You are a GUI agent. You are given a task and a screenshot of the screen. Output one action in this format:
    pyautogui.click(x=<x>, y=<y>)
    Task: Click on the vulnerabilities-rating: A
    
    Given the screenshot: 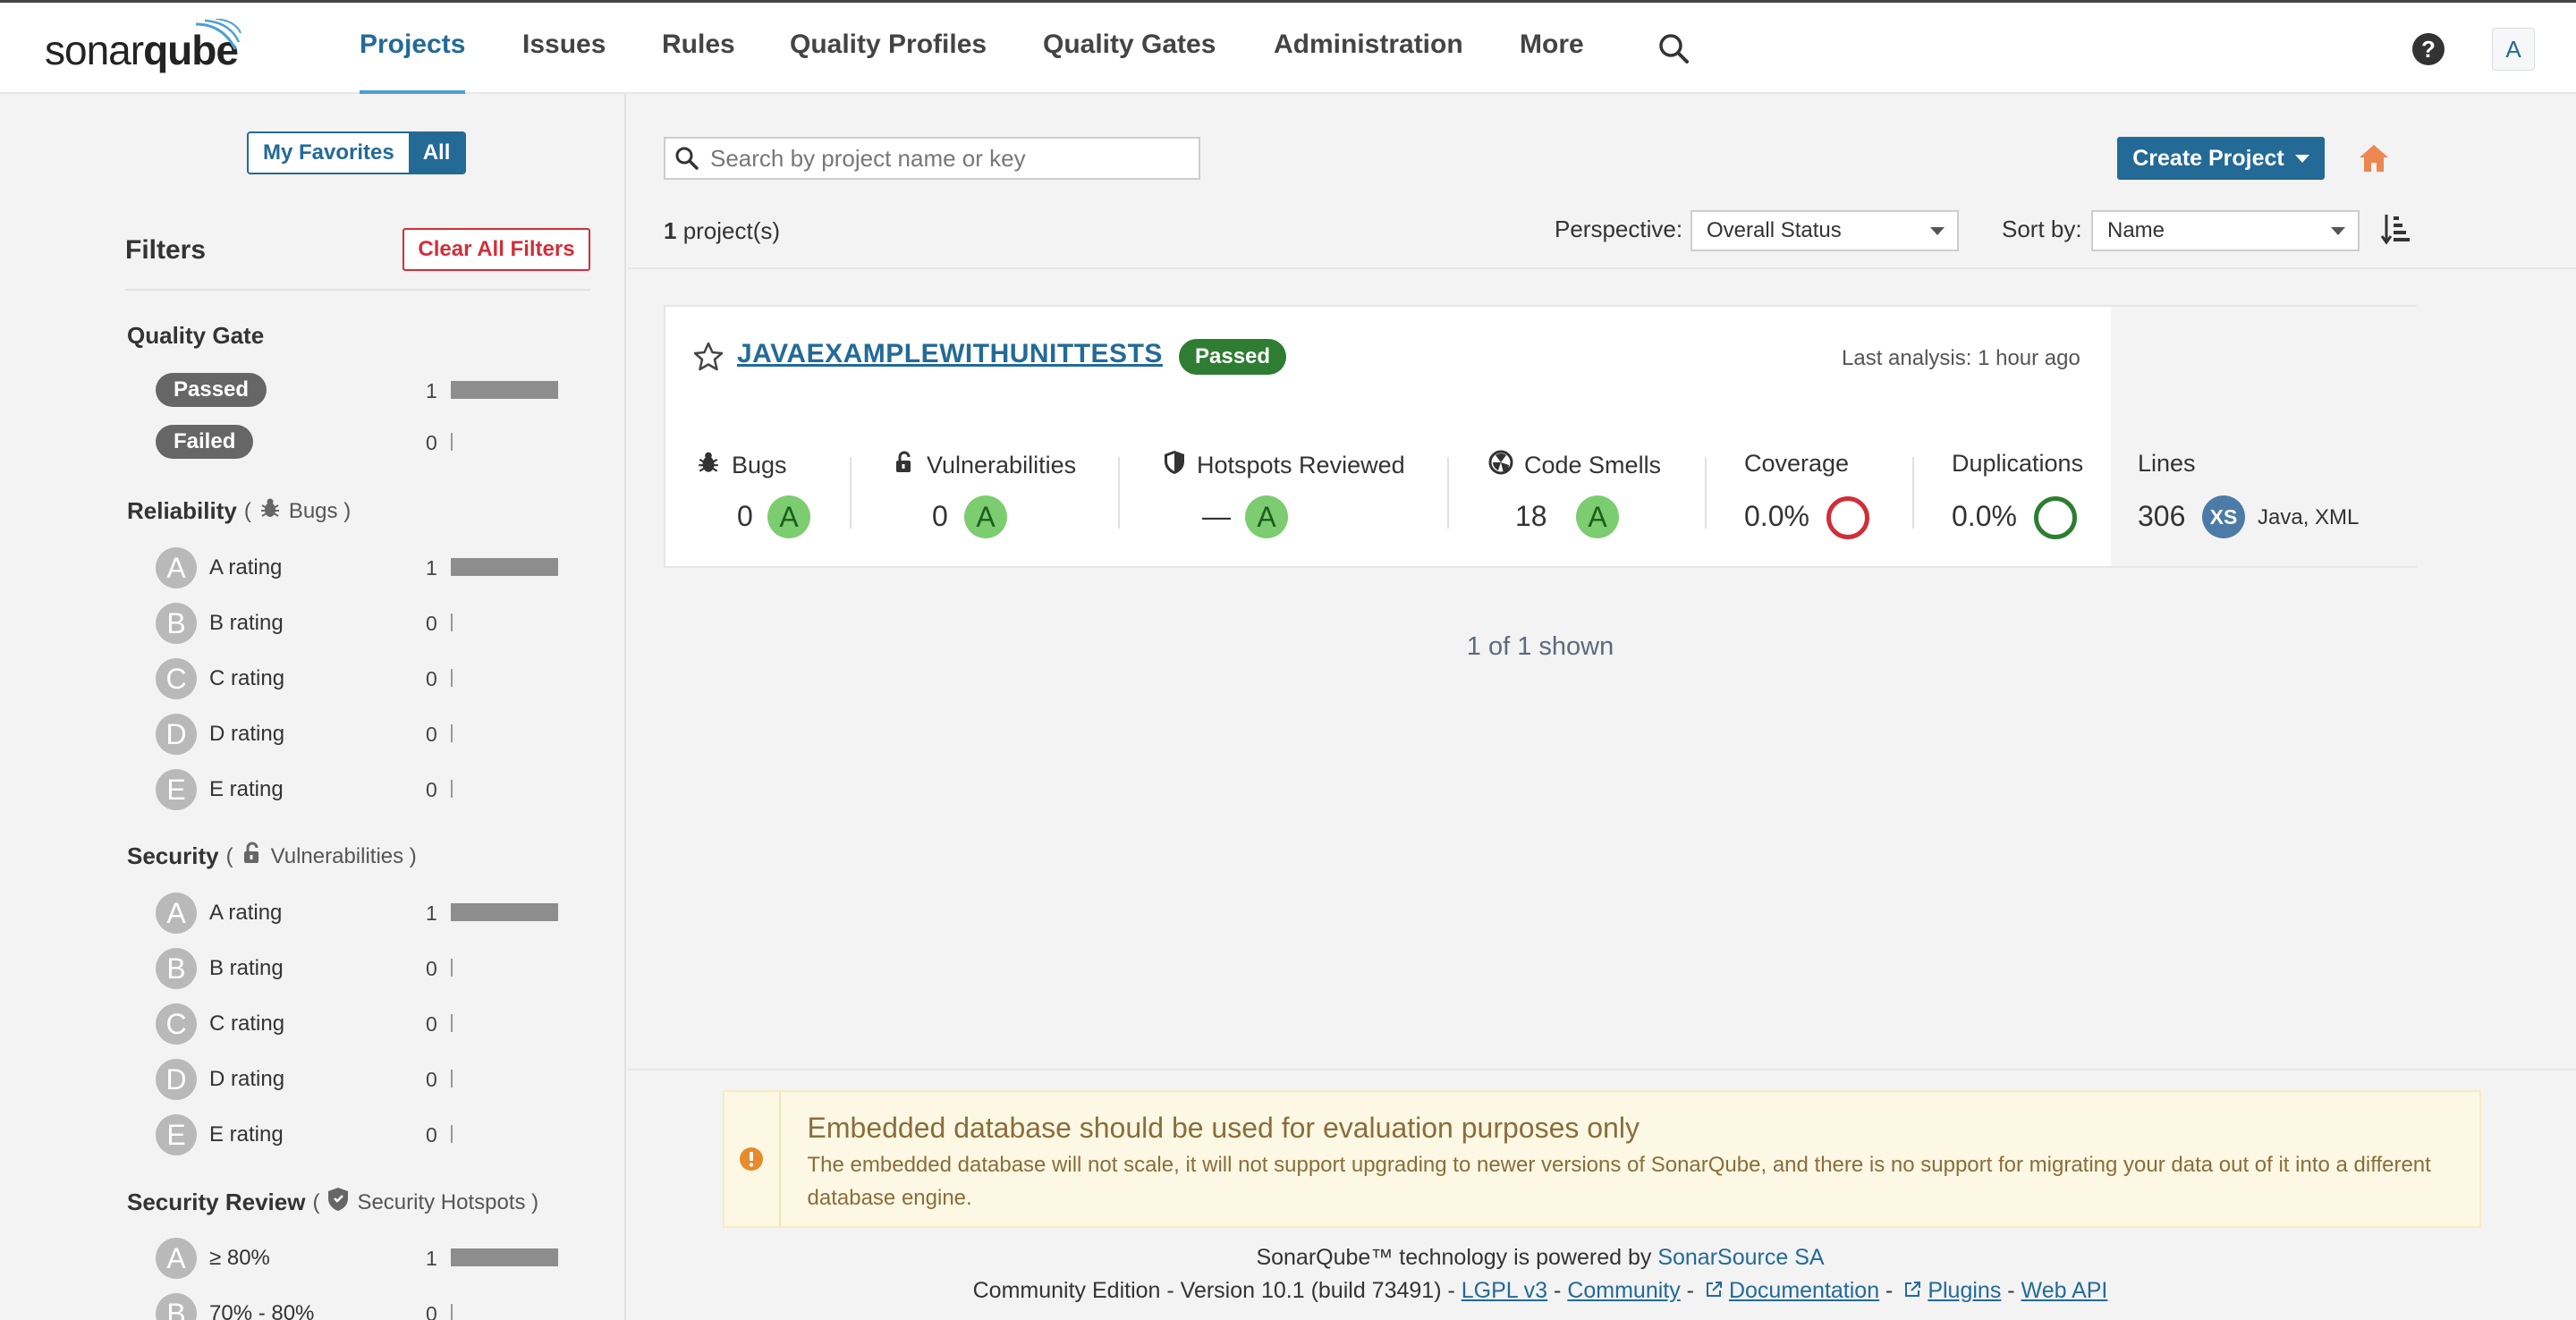 What is the action you would take?
    pyautogui.click(x=985, y=516)
    